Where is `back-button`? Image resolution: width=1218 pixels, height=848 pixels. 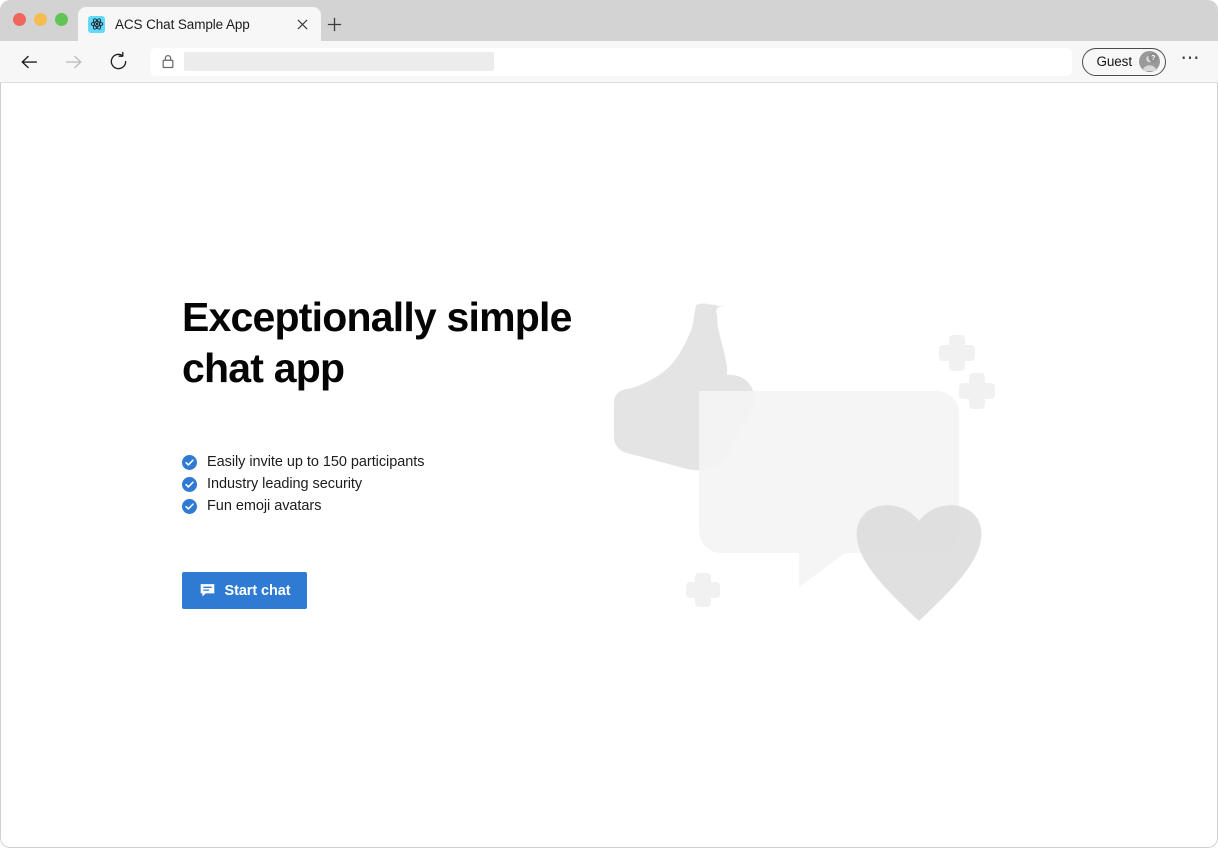
back-button is located at coordinates (29, 62).